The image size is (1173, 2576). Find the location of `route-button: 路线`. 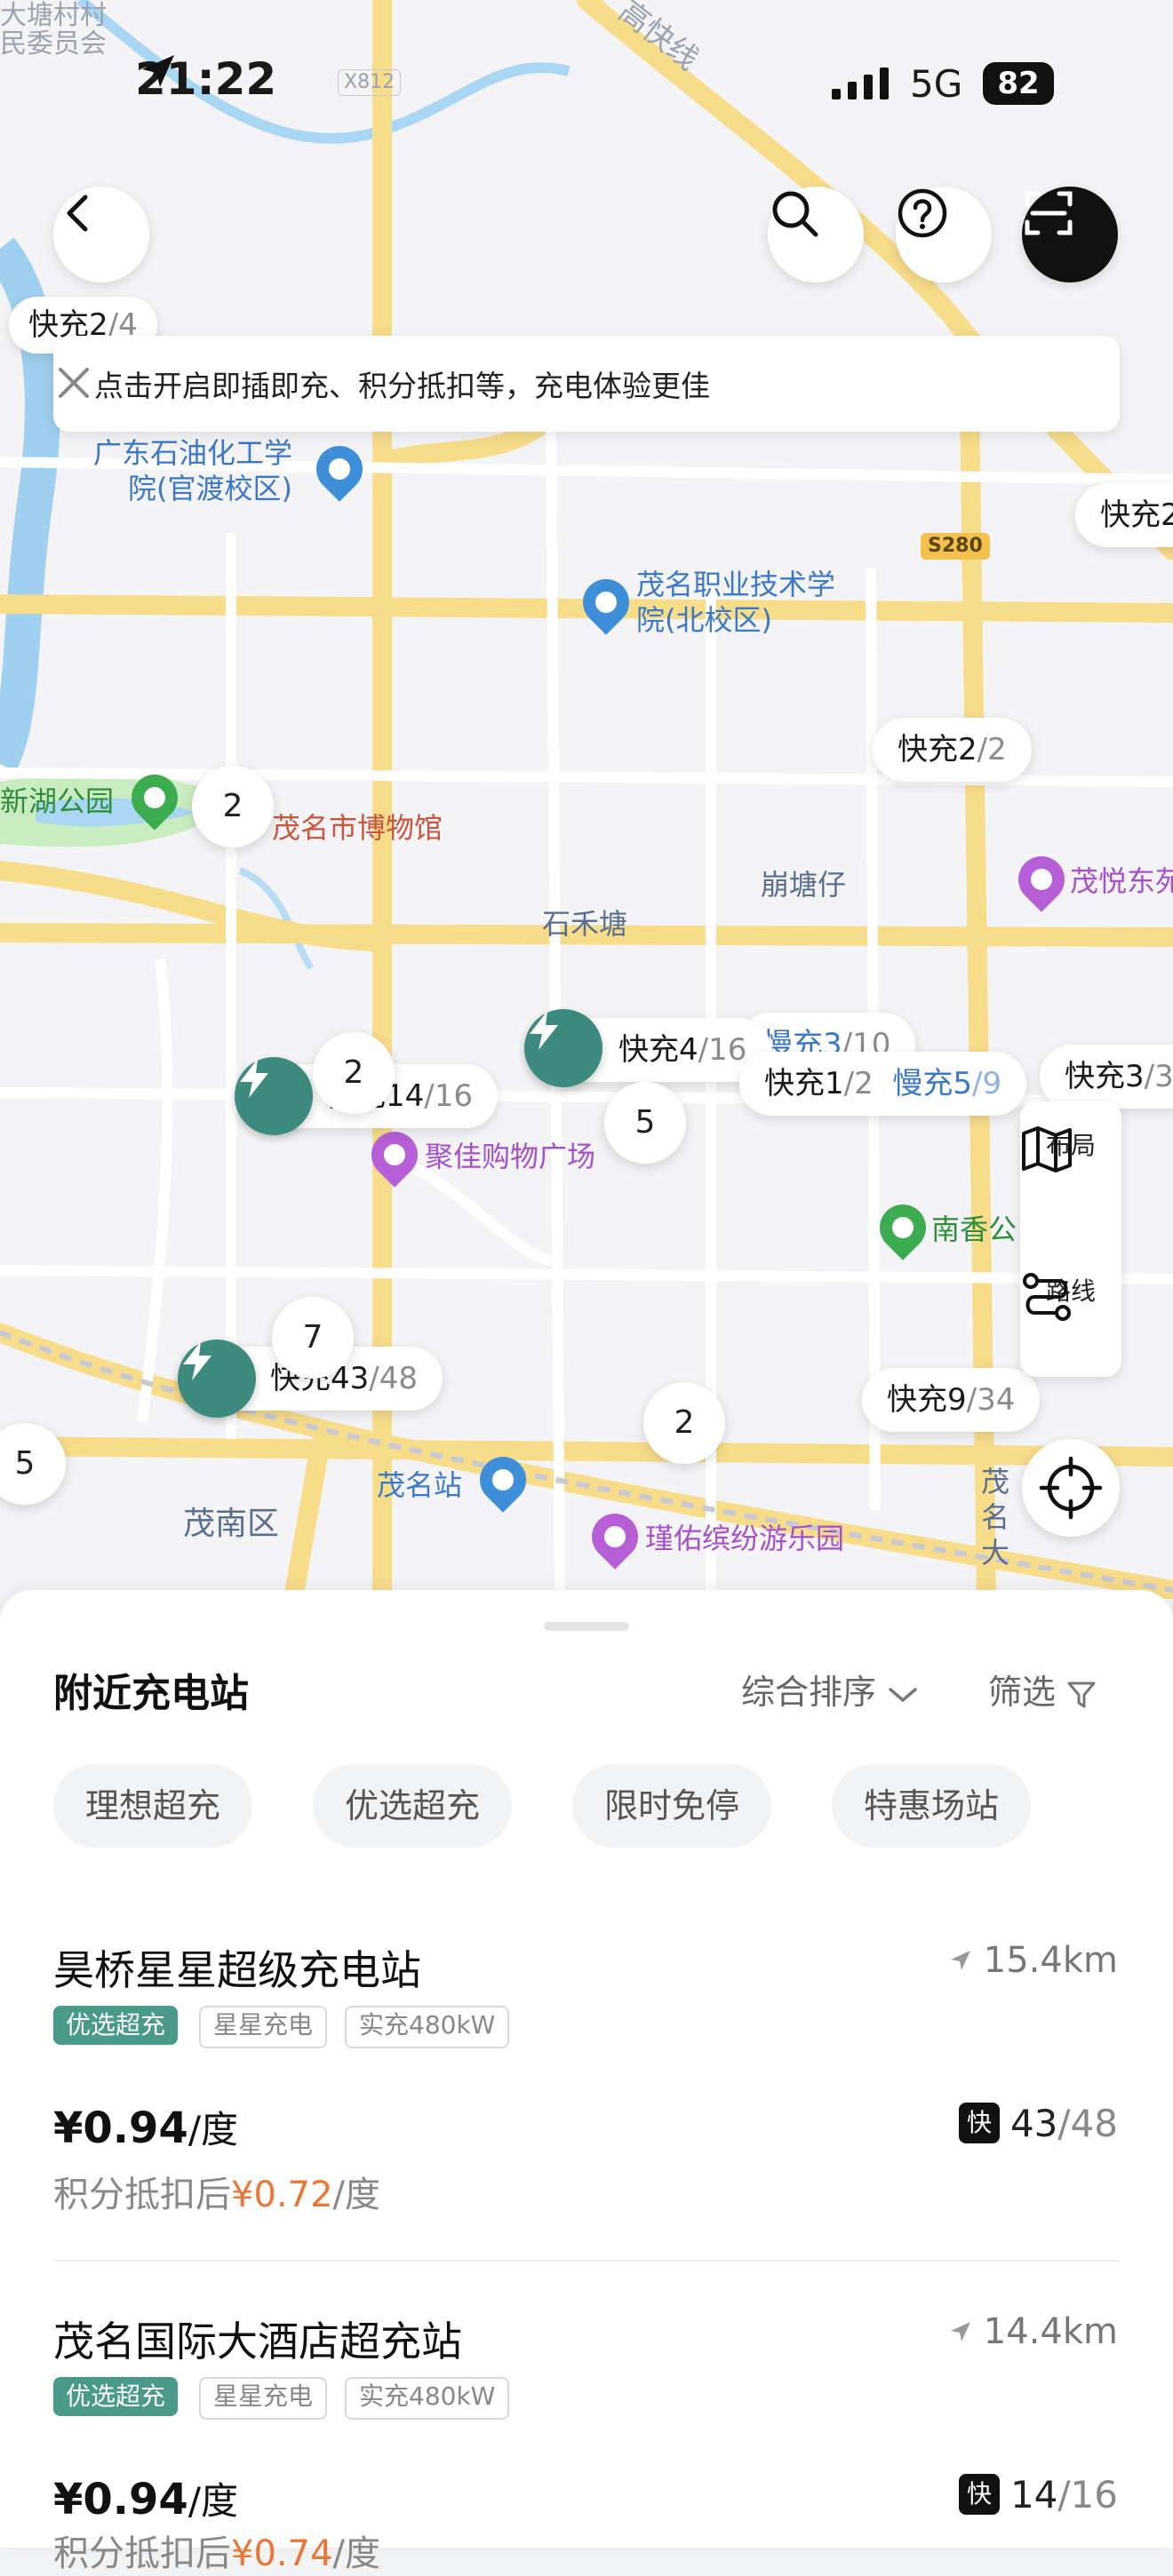

route-button: 路线 is located at coordinates (1071, 1296).